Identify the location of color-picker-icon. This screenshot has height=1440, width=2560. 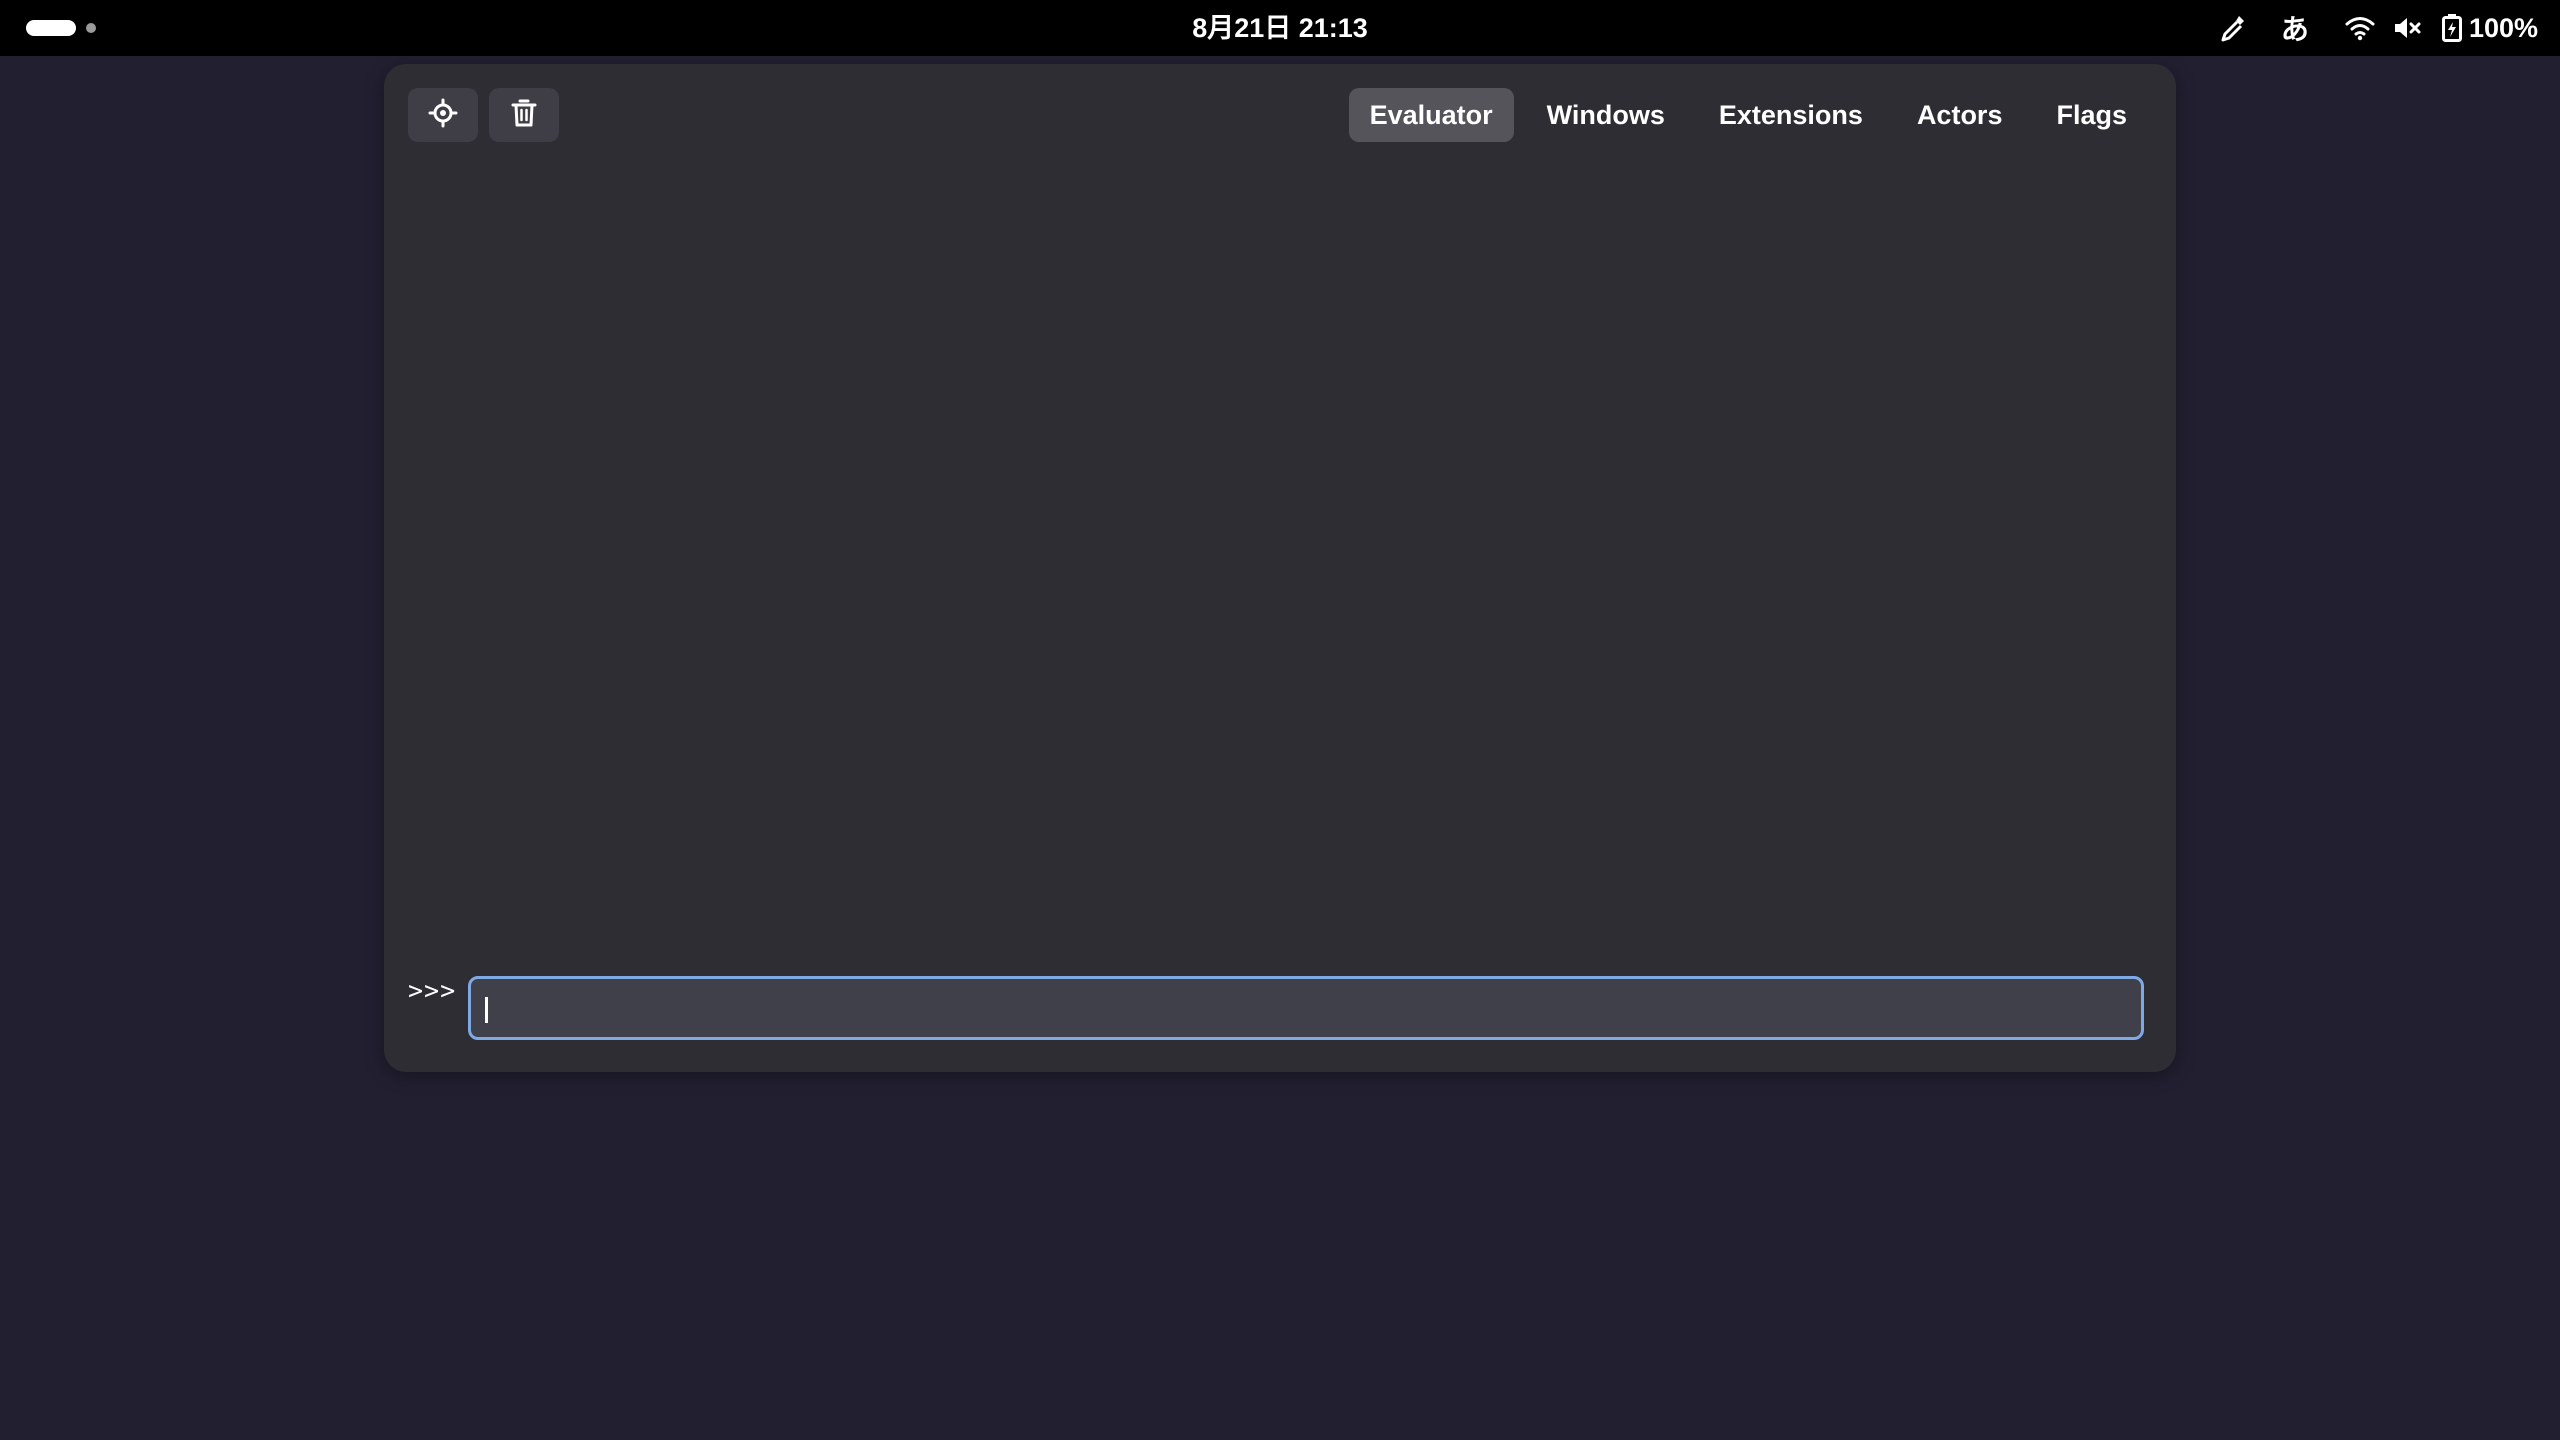
(2233, 28).